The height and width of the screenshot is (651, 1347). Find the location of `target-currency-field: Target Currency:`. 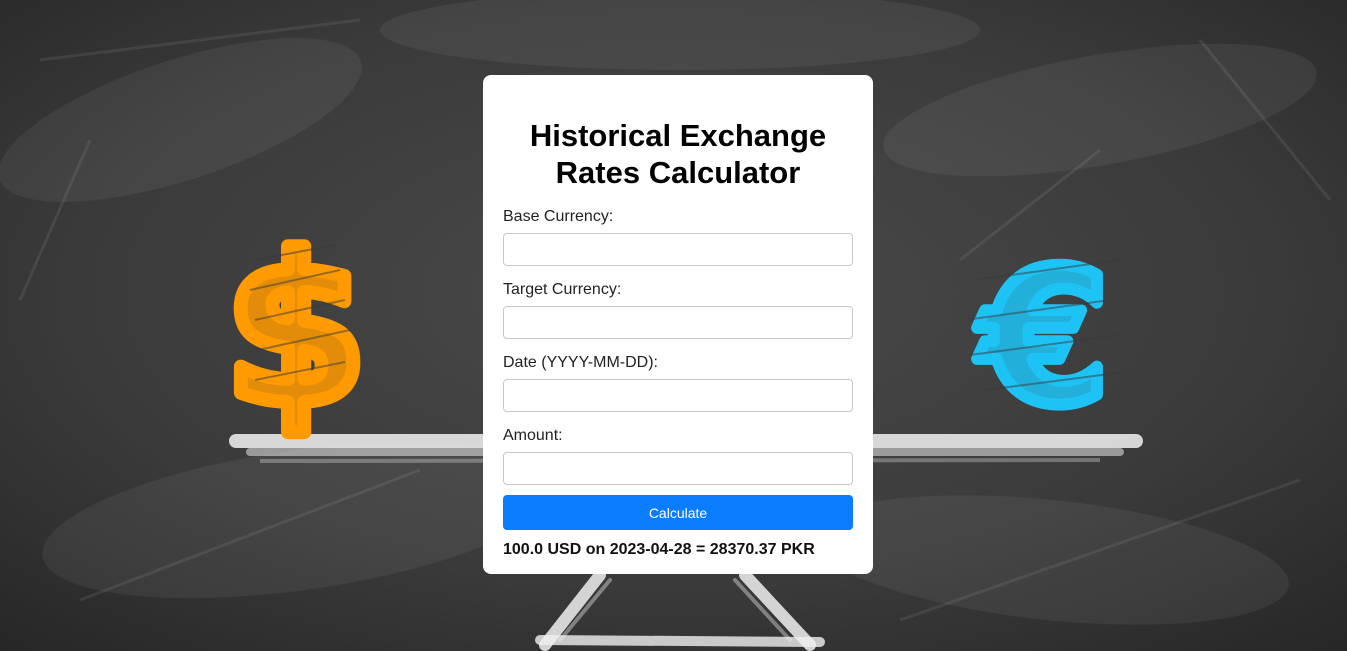

target-currency-field: Target Currency: is located at coordinates (678, 310).